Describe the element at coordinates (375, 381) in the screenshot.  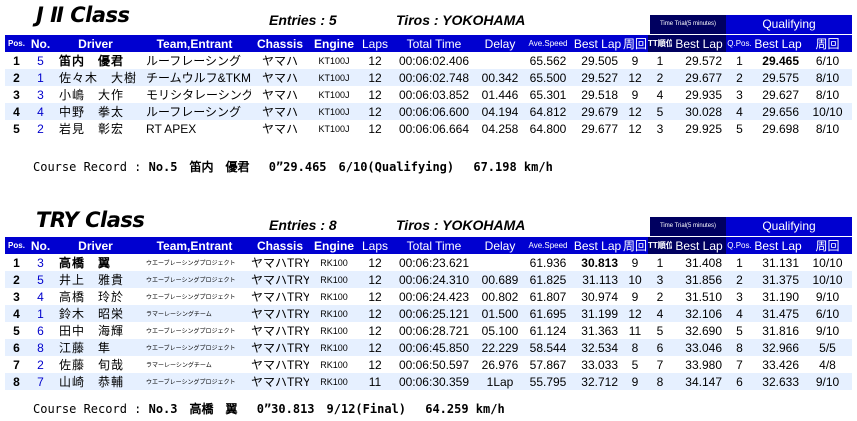
I see `laps-cell: 11` at that location.